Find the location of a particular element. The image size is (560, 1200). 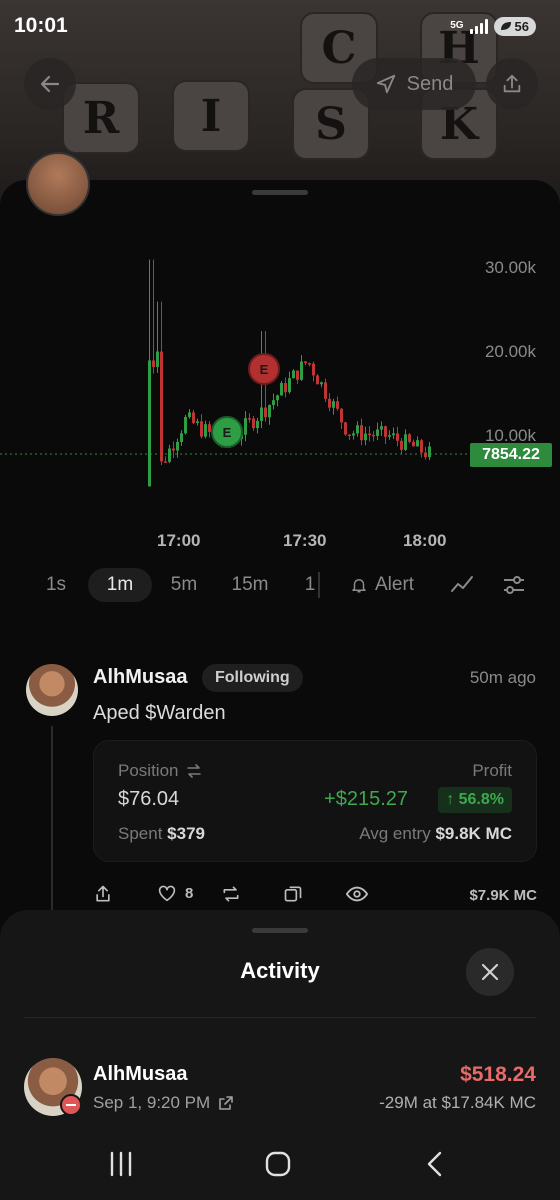

spent-label: Spent is located at coordinates (140, 833).